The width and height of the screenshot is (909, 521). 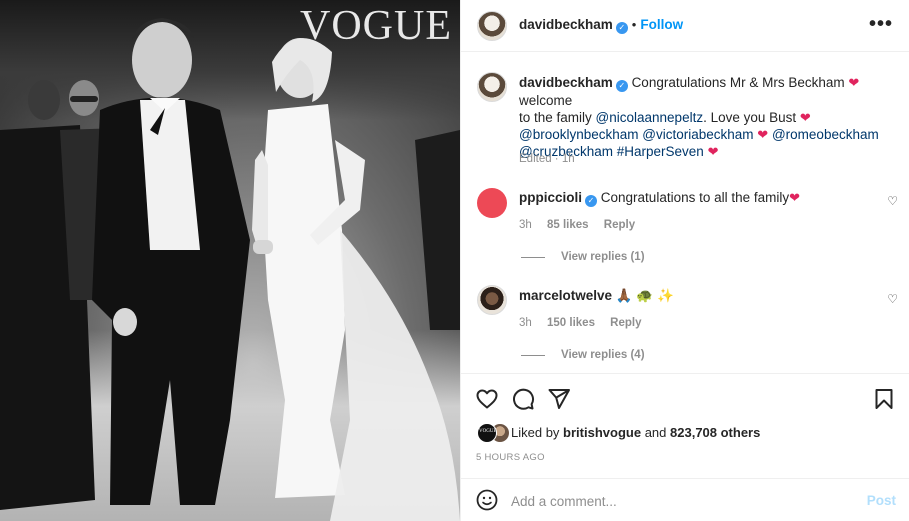 I want to click on comment-likes: 150 likes, so click(x=571, y=323).